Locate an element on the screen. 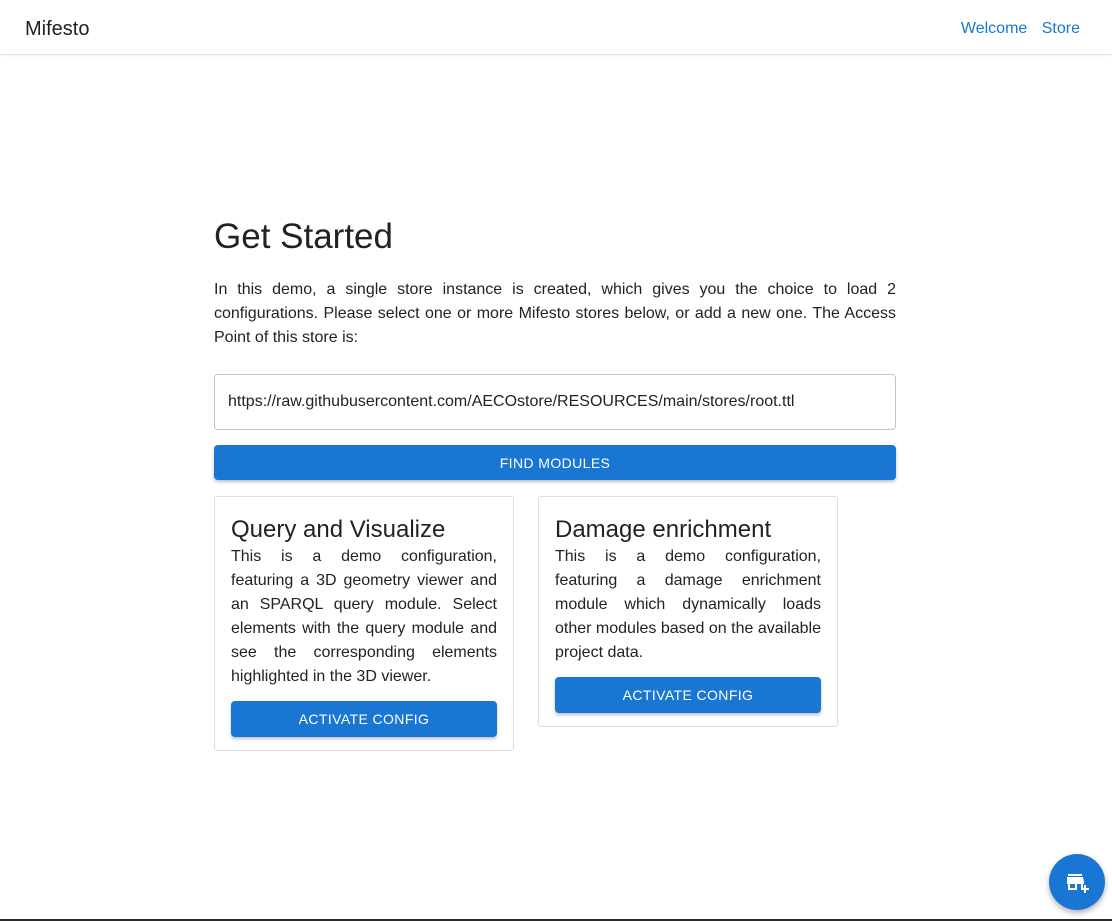 Image resolution: width=1112 pixels, height=921 pixels. card-title: Query and Visualize is located at coordinates (338, 529).